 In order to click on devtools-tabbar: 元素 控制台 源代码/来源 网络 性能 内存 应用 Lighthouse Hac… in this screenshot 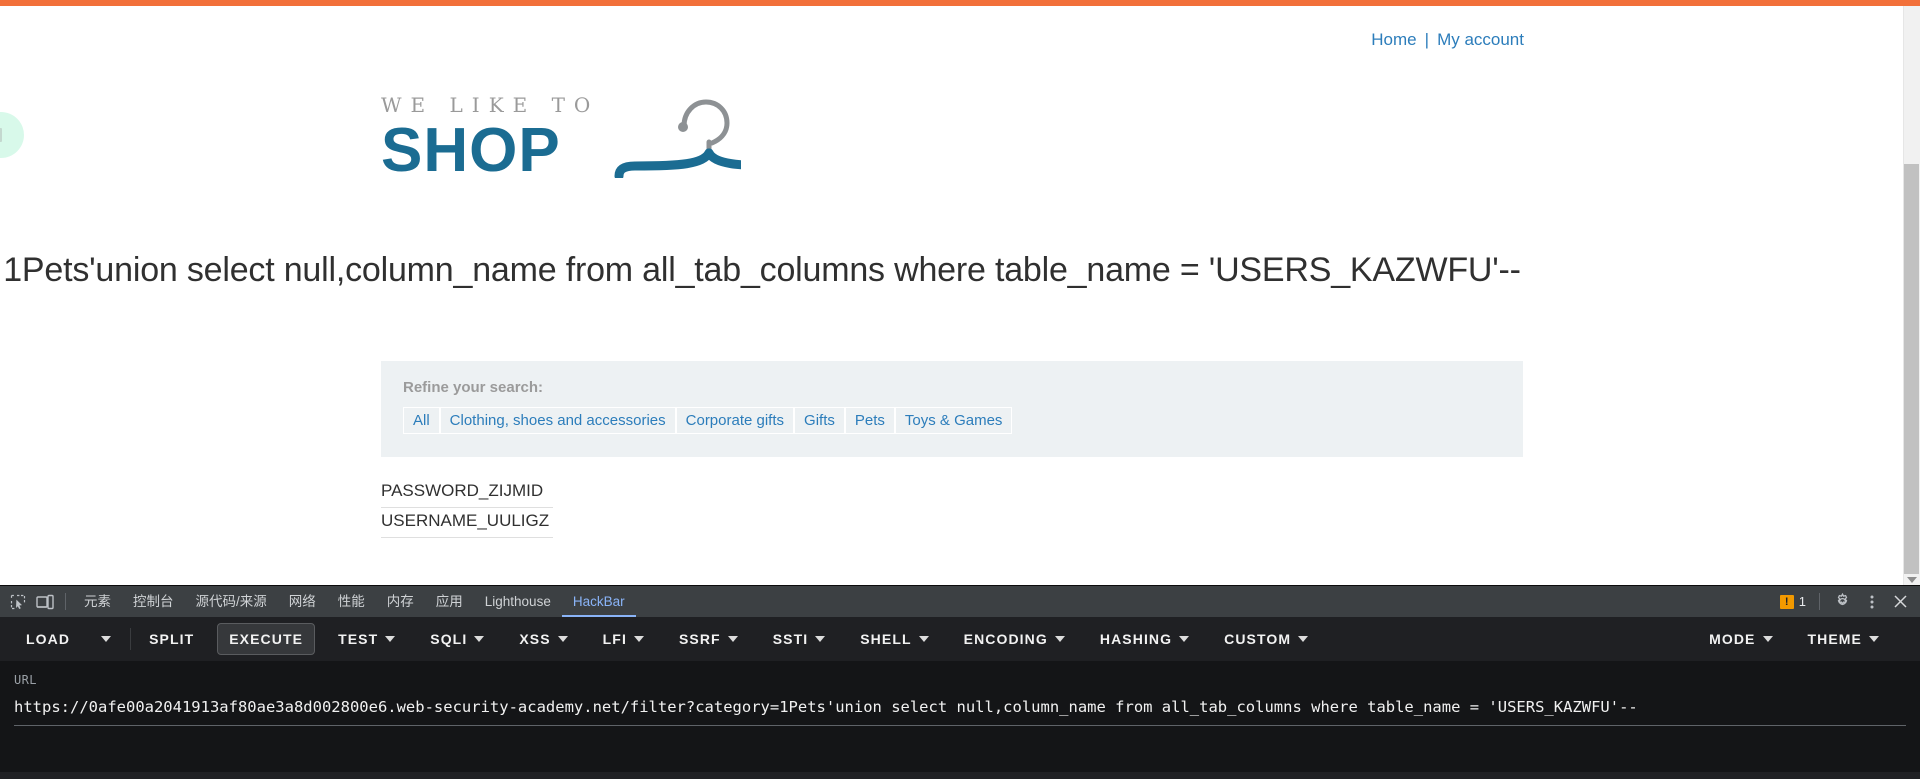, I will do `click(960, 601)`.